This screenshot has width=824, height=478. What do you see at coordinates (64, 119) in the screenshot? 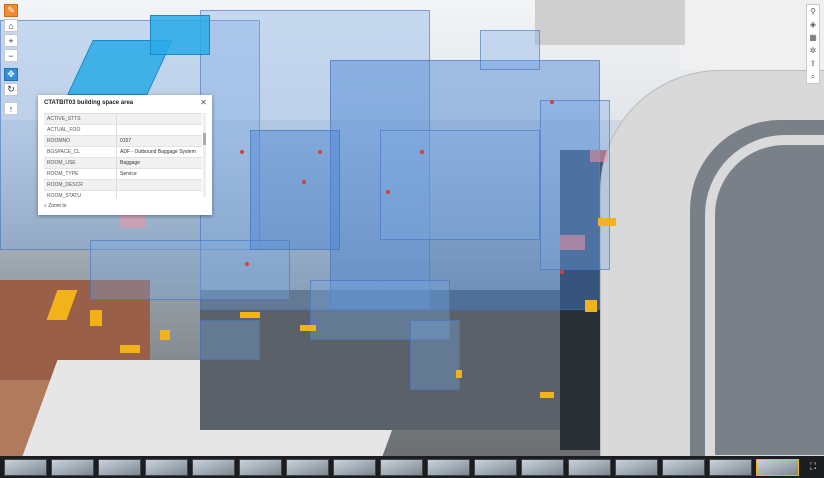
I see `attribute-key: ACTIVE_STTS` at bounding box center [64, 119].